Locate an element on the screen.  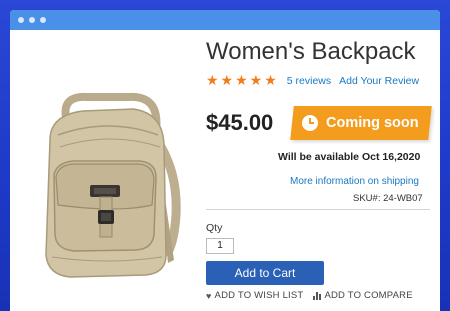
compare-icon is located at coordinates (317, 295).